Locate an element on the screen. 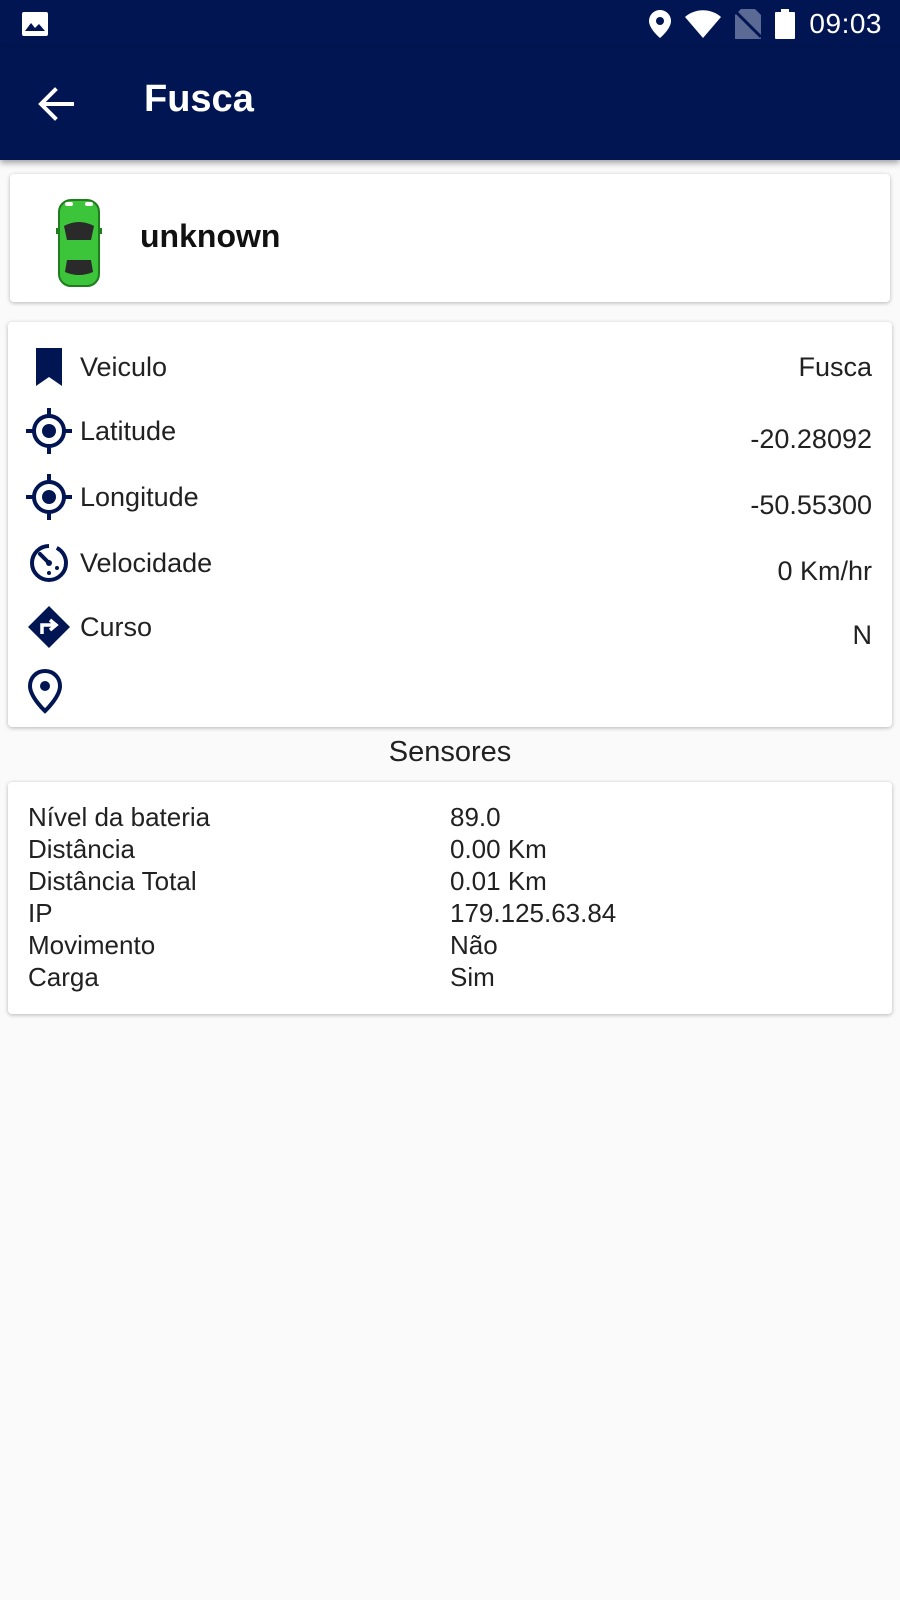 The height and width of the screenshot is (1600, 900). sensor-row: Nível da bateria 89.0 is located at coordinates (450, 818).